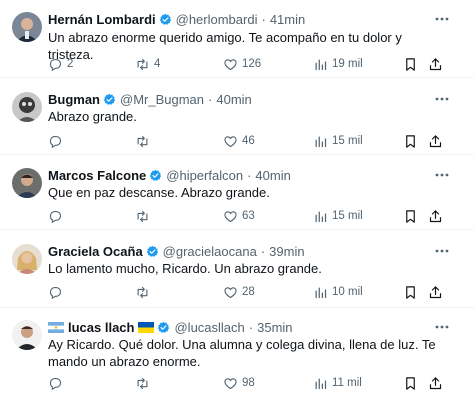 The width and height of the screenshot is (474, 405). What do you see at coordinates (239, 216) in the screenshot?
I see `like-button: 63` at bounding box center [239, 216].